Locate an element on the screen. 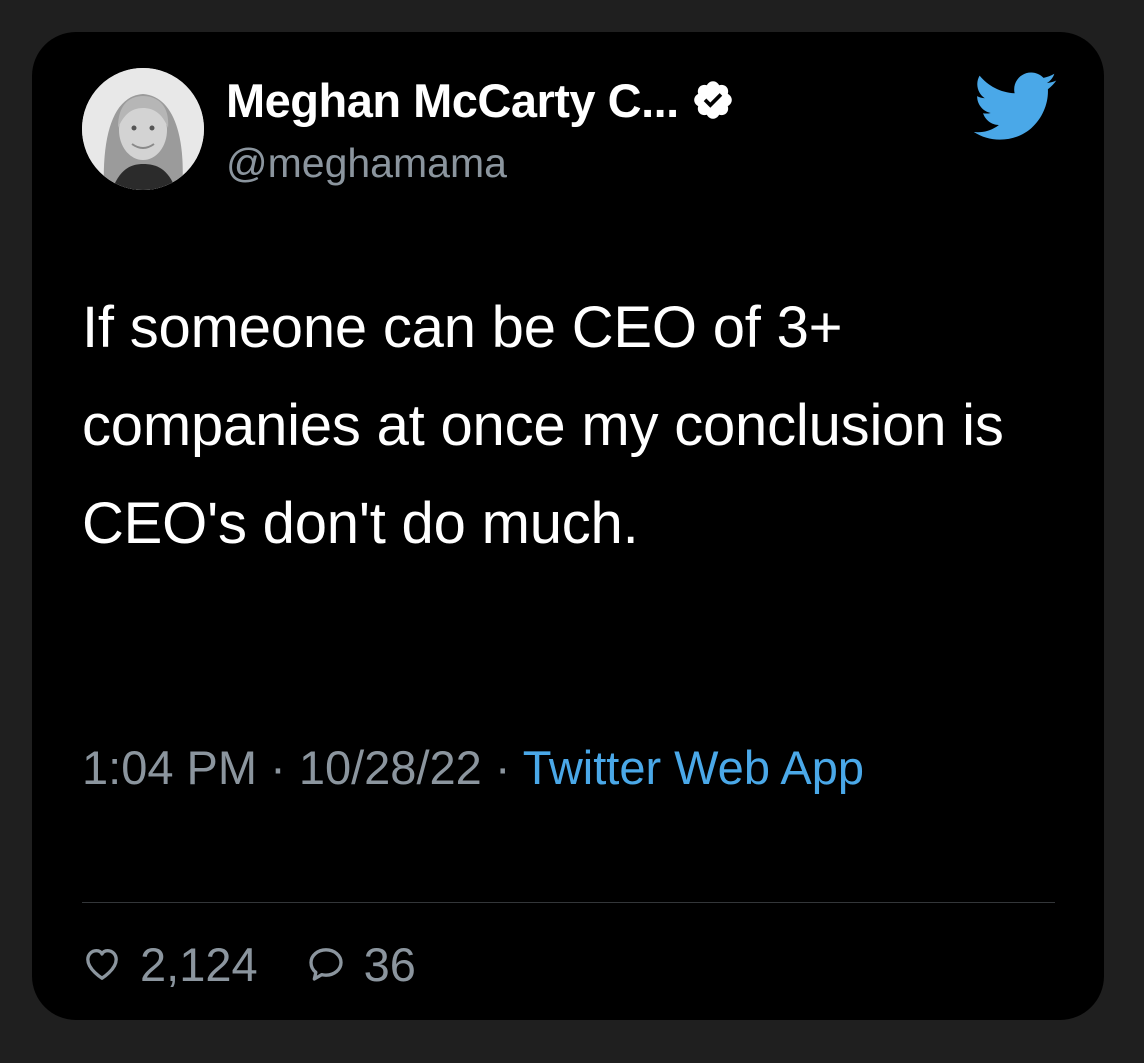 The image size is (1144, 1063). avatar is located at coordinates (143, 129).